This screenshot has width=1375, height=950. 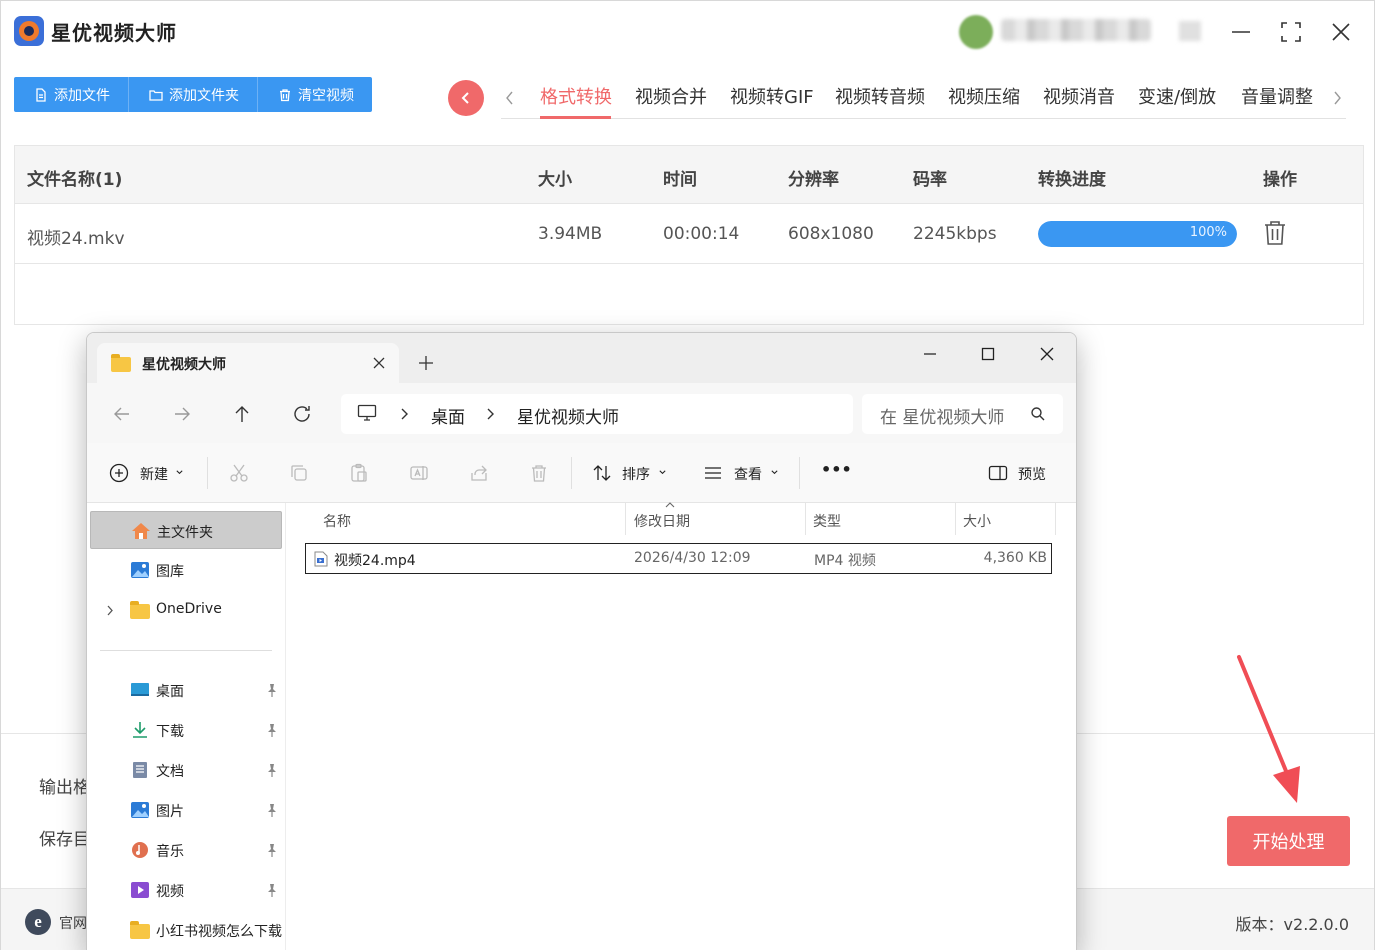 What do you see at coordinates (1292, 924) in the screenshot?
I see `version-label: 版本：v2.2.0.0` at bounding box center [1292, 924].